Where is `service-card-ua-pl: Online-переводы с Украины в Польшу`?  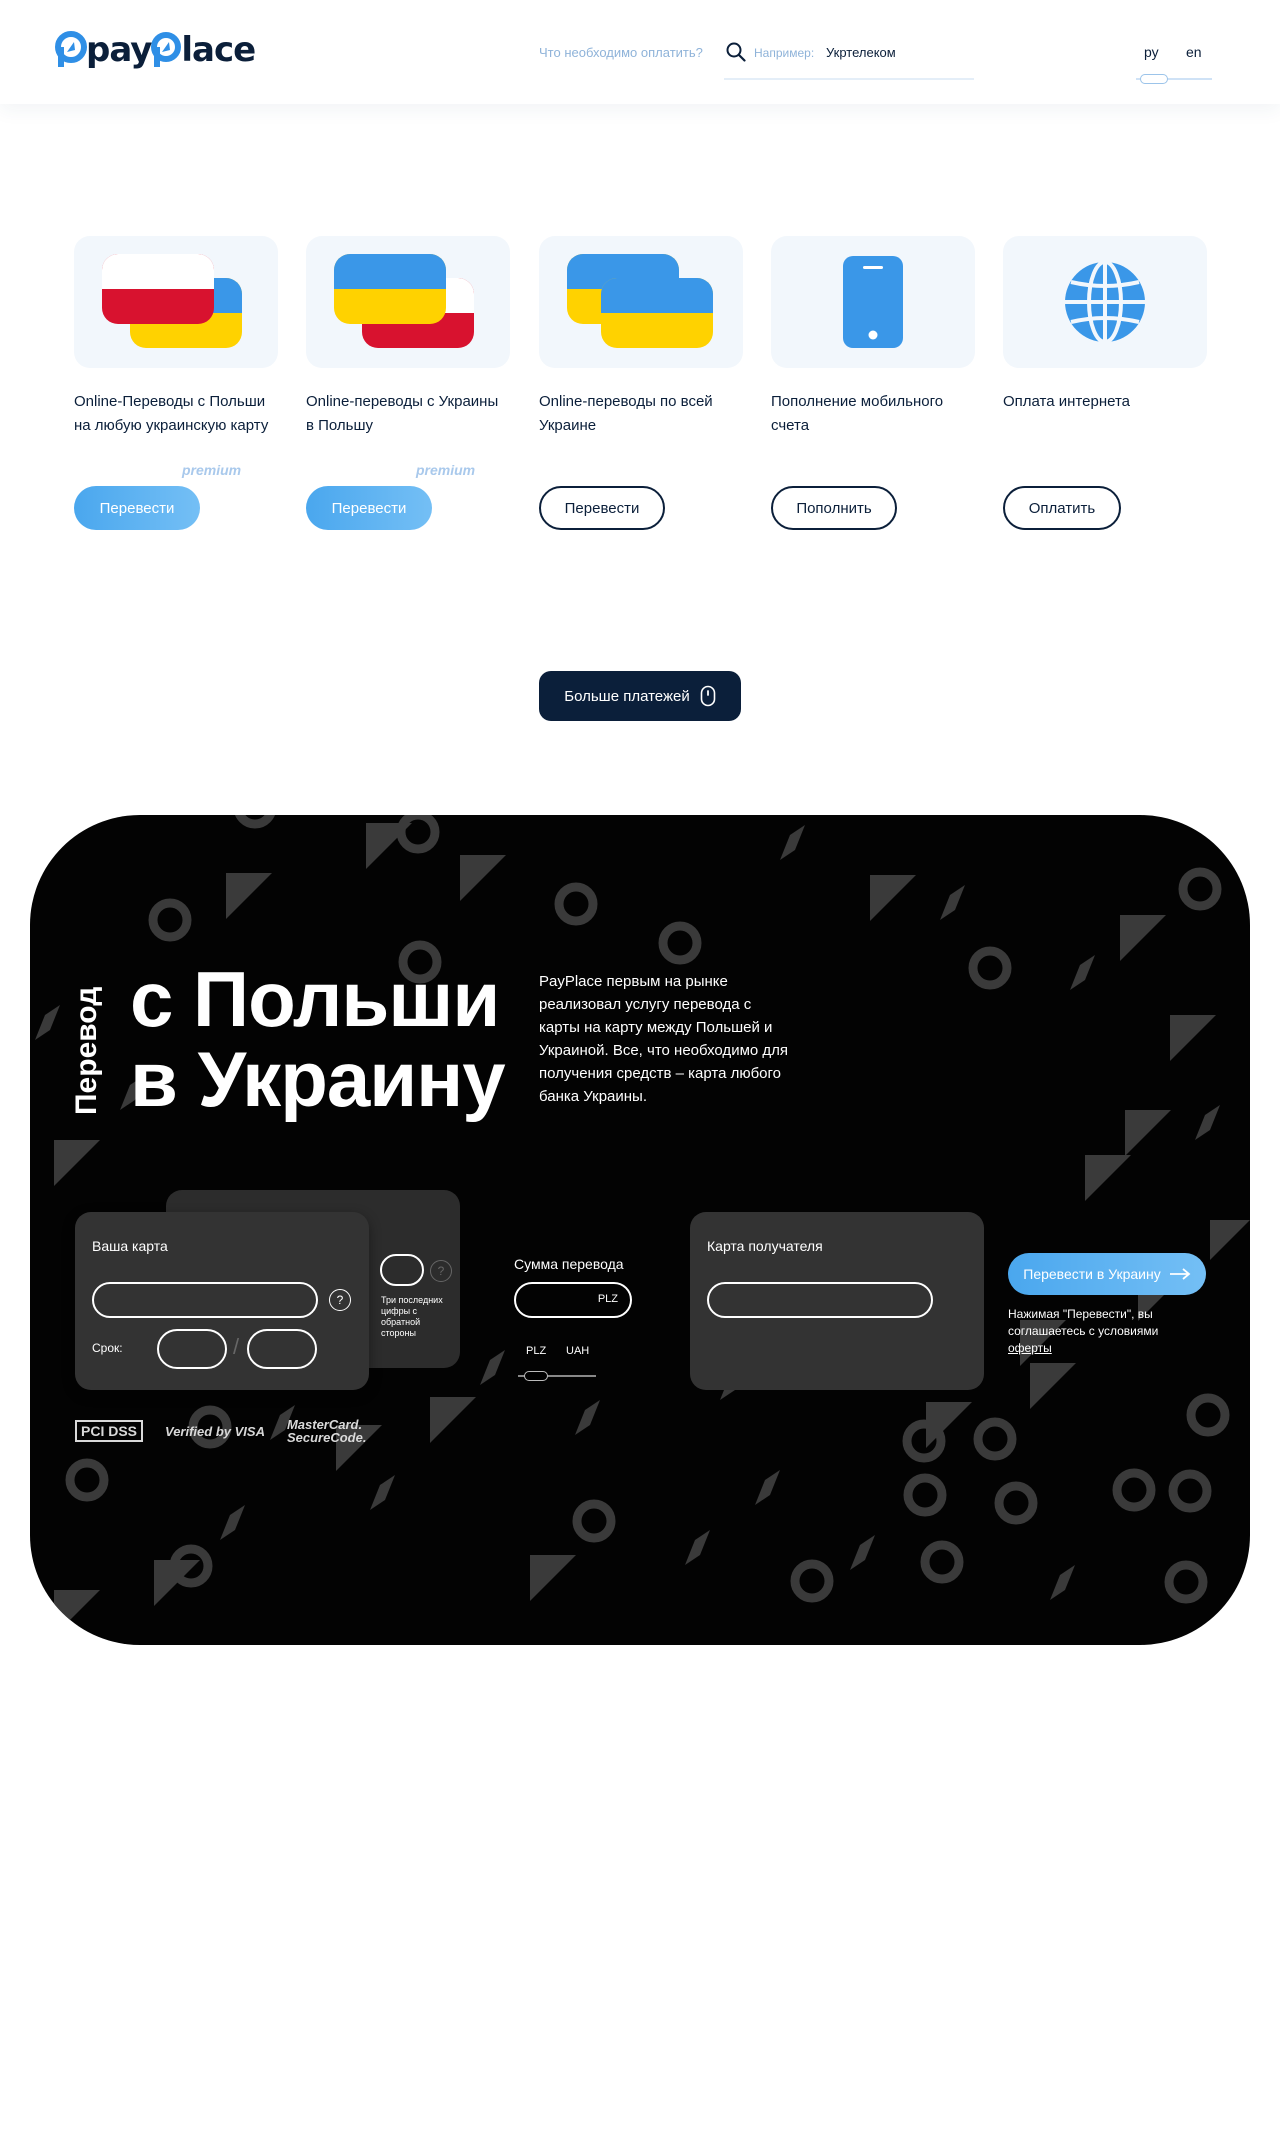 service-card-ua-pl: Online-переводы с Украины в Польшу is located at coordinates (408, 337).